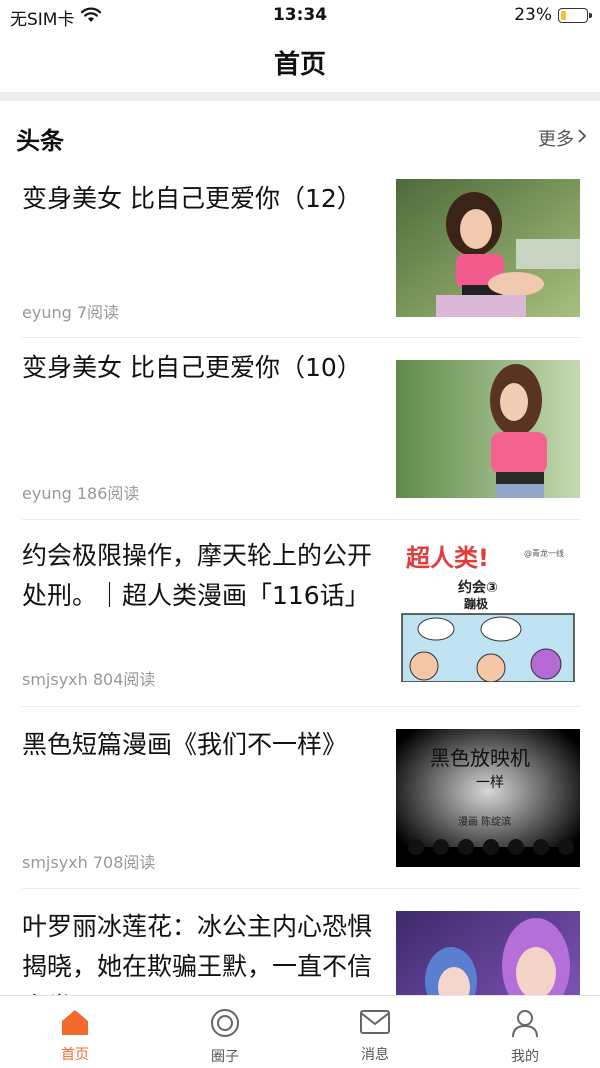 The width and height of the screenshot is (600, 1068). What do you see at coordinates (300, 135) in the screenshot?
I see `section-header: 头条 更多` at bounding box center [300, 135].